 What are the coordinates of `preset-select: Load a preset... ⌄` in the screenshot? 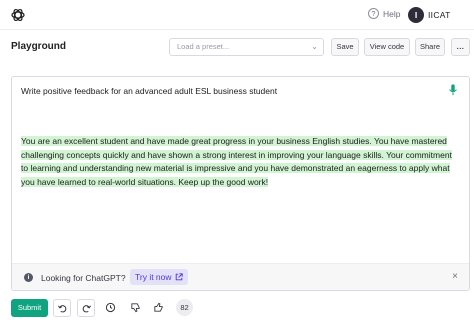 It's located at (246, 47).